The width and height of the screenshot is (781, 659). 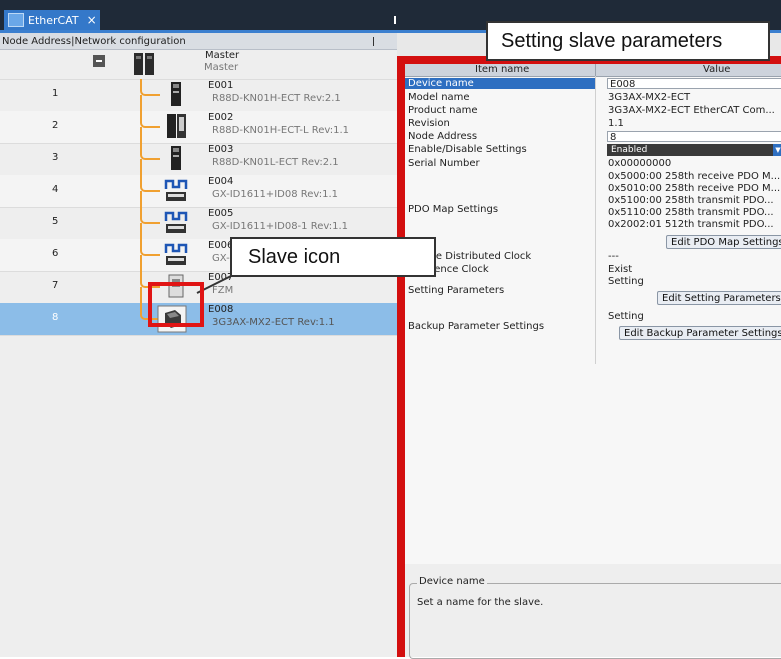 I want to click on master-controller-icon, so click(x=144, y=64).